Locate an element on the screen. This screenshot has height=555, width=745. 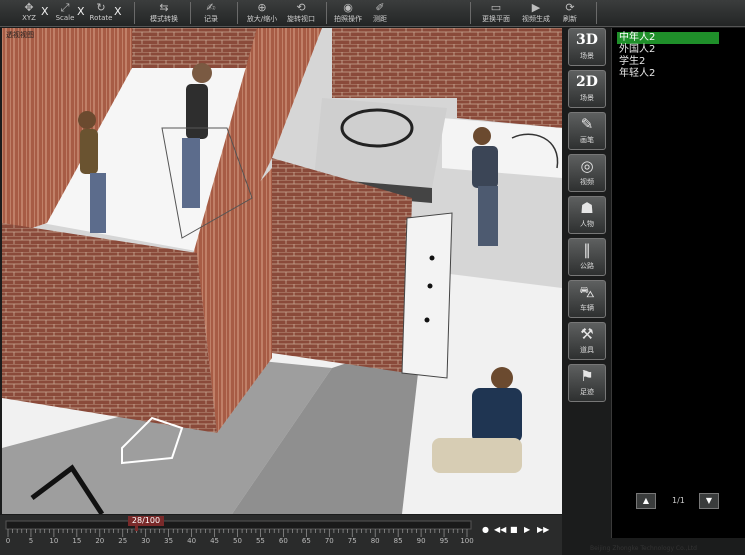
timeline-ruler is located at coordinates (281, 535).